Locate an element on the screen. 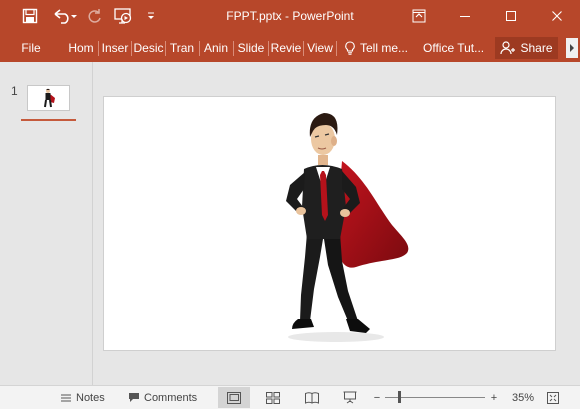 The height and width of the screenshot is (409, 580). share-label: Share is located at coordinates (536, 48).